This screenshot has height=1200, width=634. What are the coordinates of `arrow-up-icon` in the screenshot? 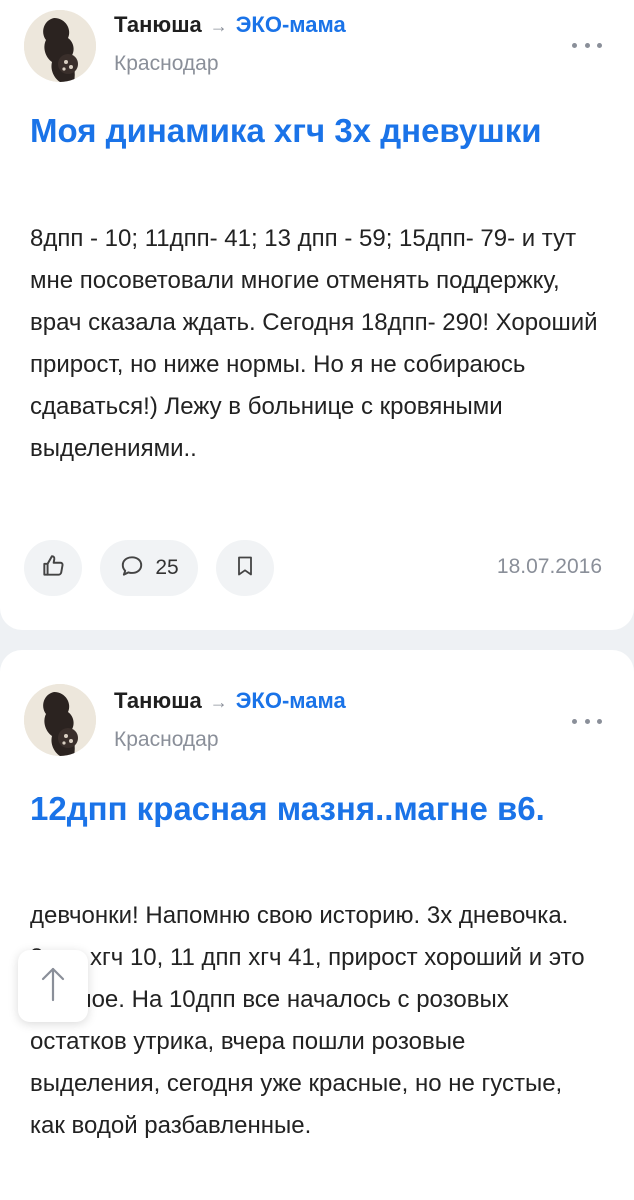 It's located at (53, 986).